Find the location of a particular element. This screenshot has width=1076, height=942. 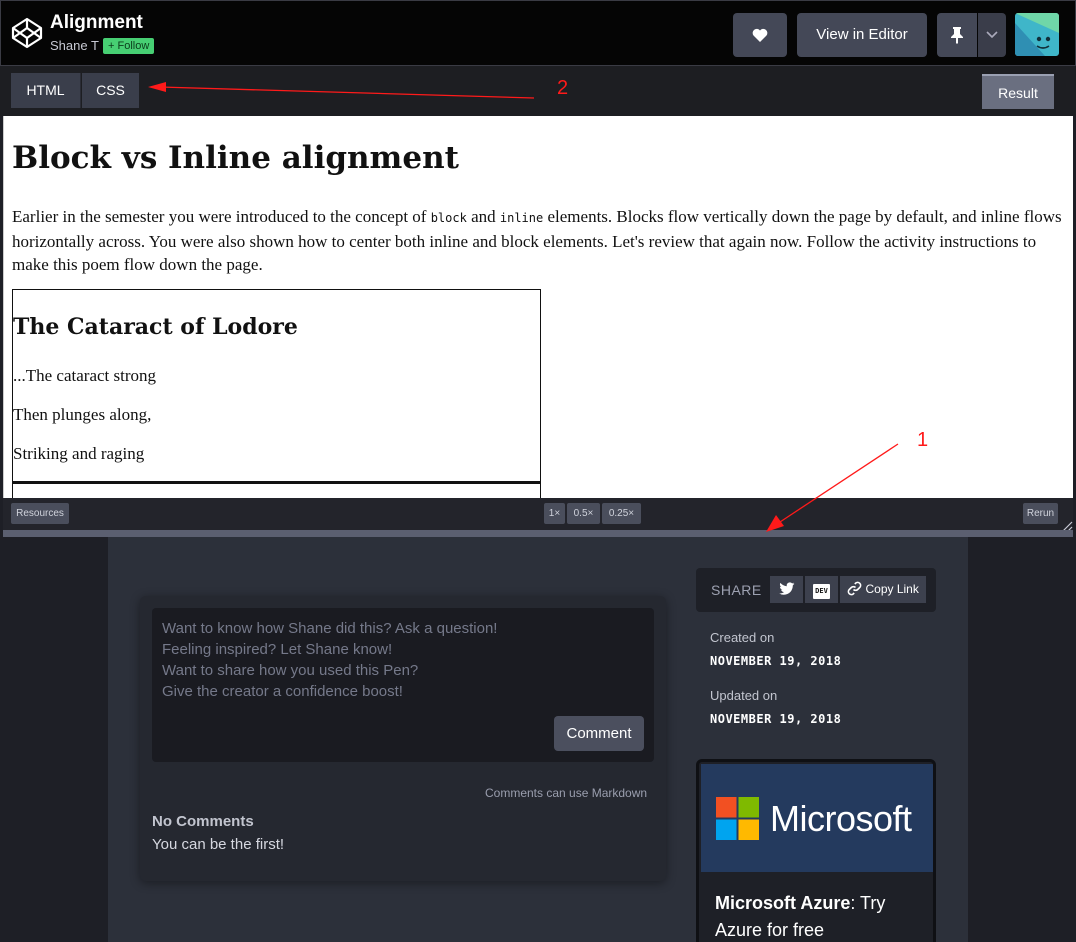

comment-placeholder-line: Give the creator a confidence boost! is located at coordinates (282, 691).